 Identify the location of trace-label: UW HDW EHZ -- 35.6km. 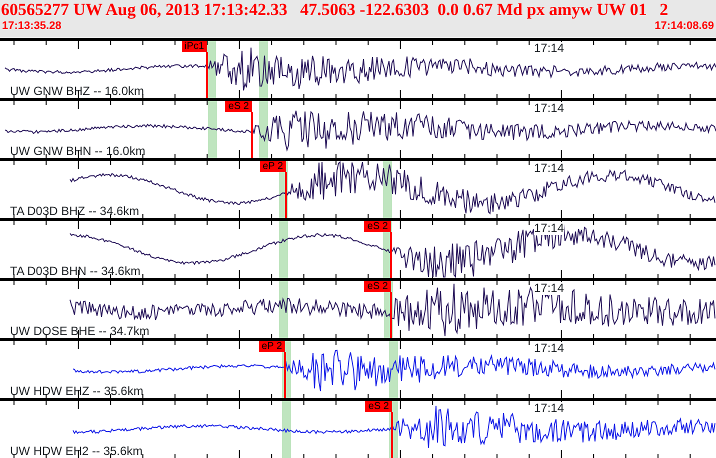
(77, 391).